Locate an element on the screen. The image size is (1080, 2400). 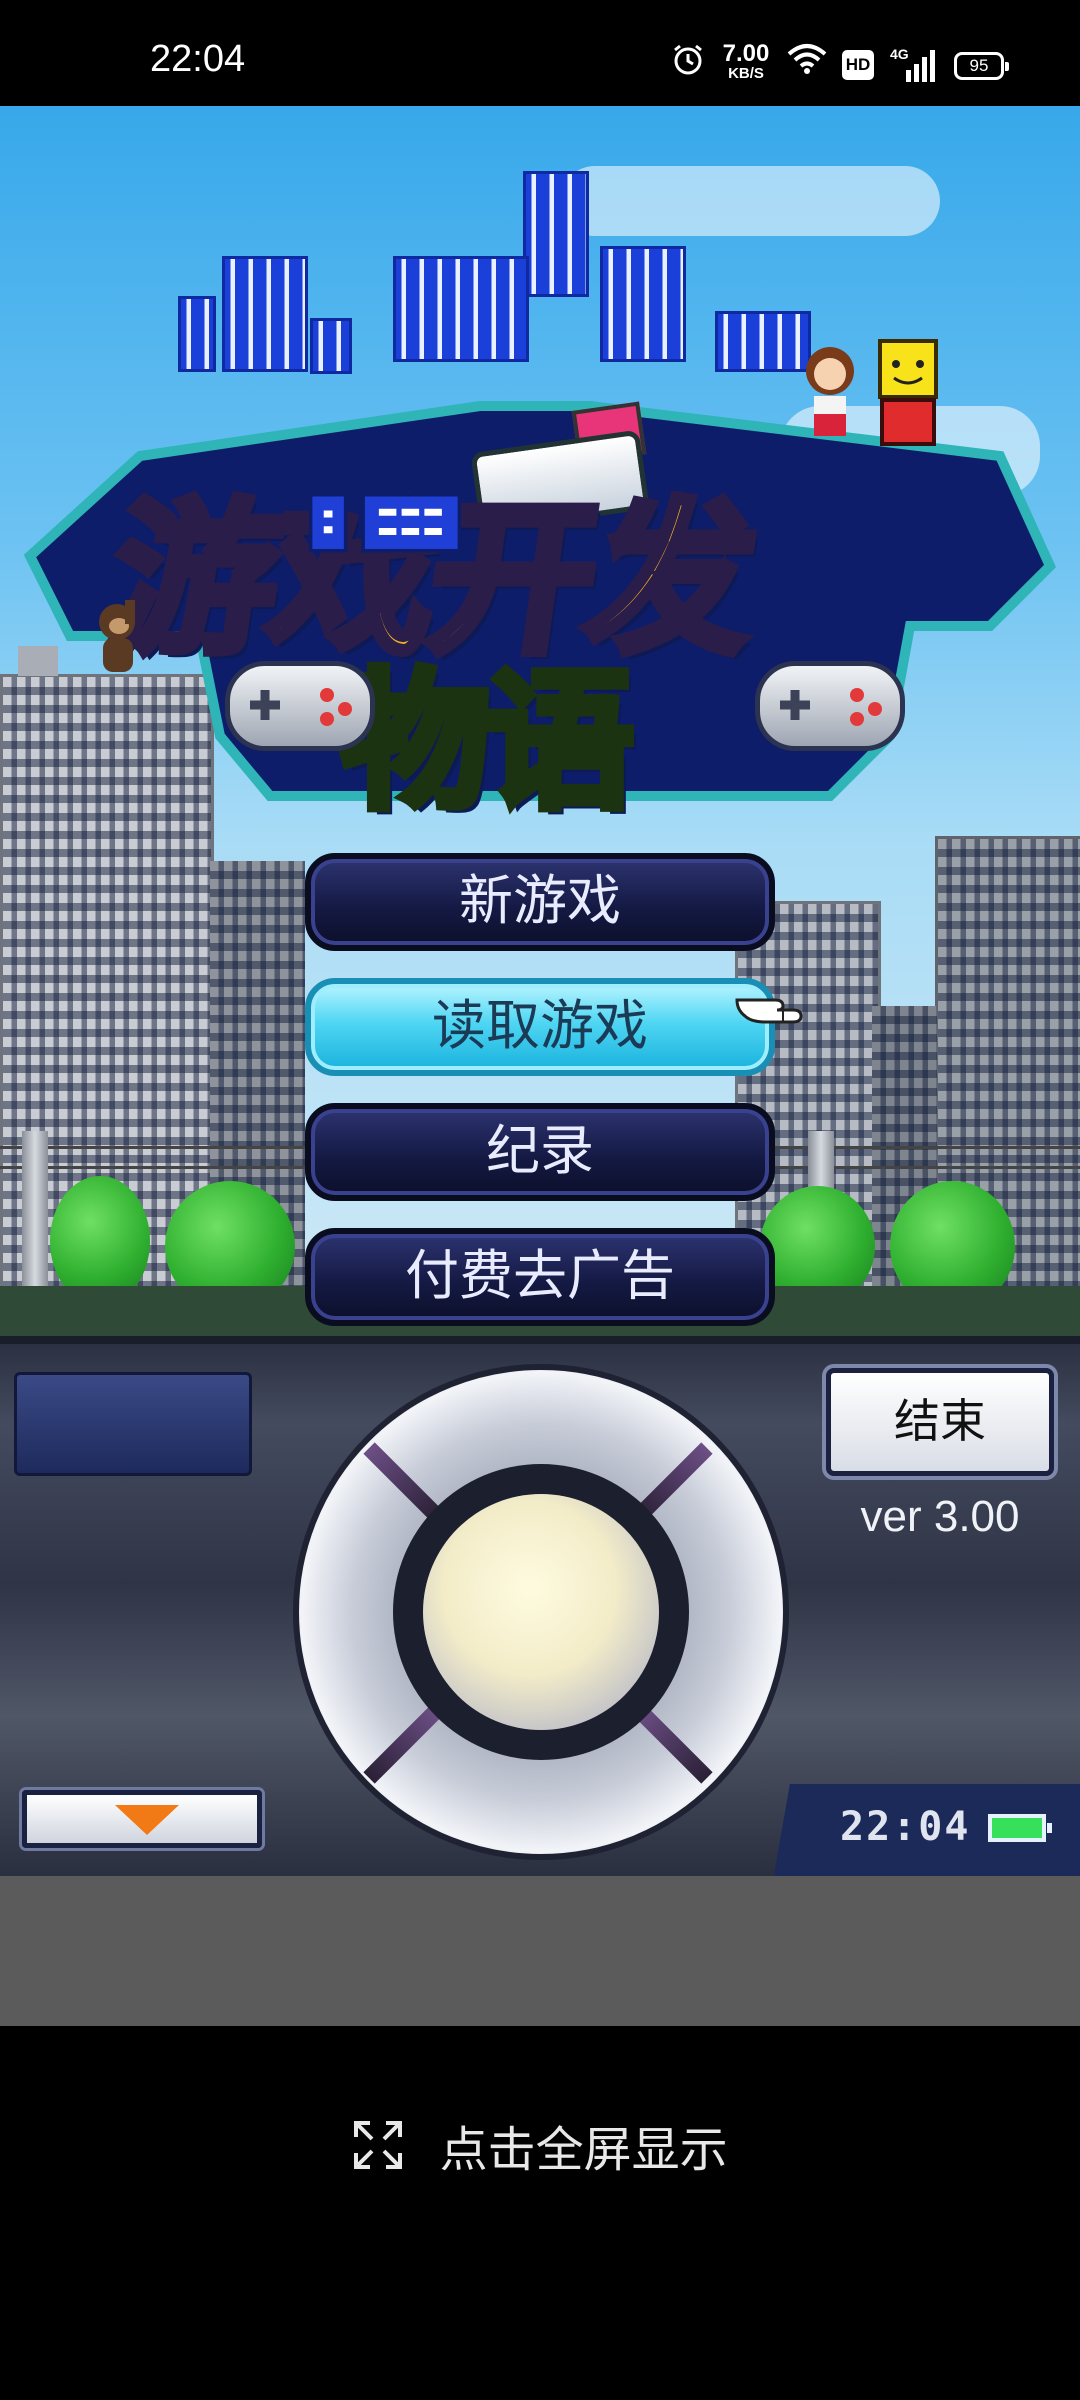
letterbox-band is located at coordinates (540, 1951).